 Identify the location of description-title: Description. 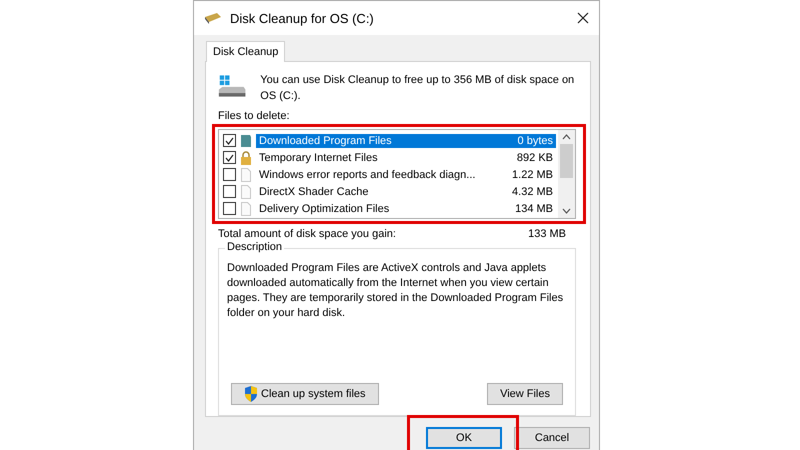
(254, 247).